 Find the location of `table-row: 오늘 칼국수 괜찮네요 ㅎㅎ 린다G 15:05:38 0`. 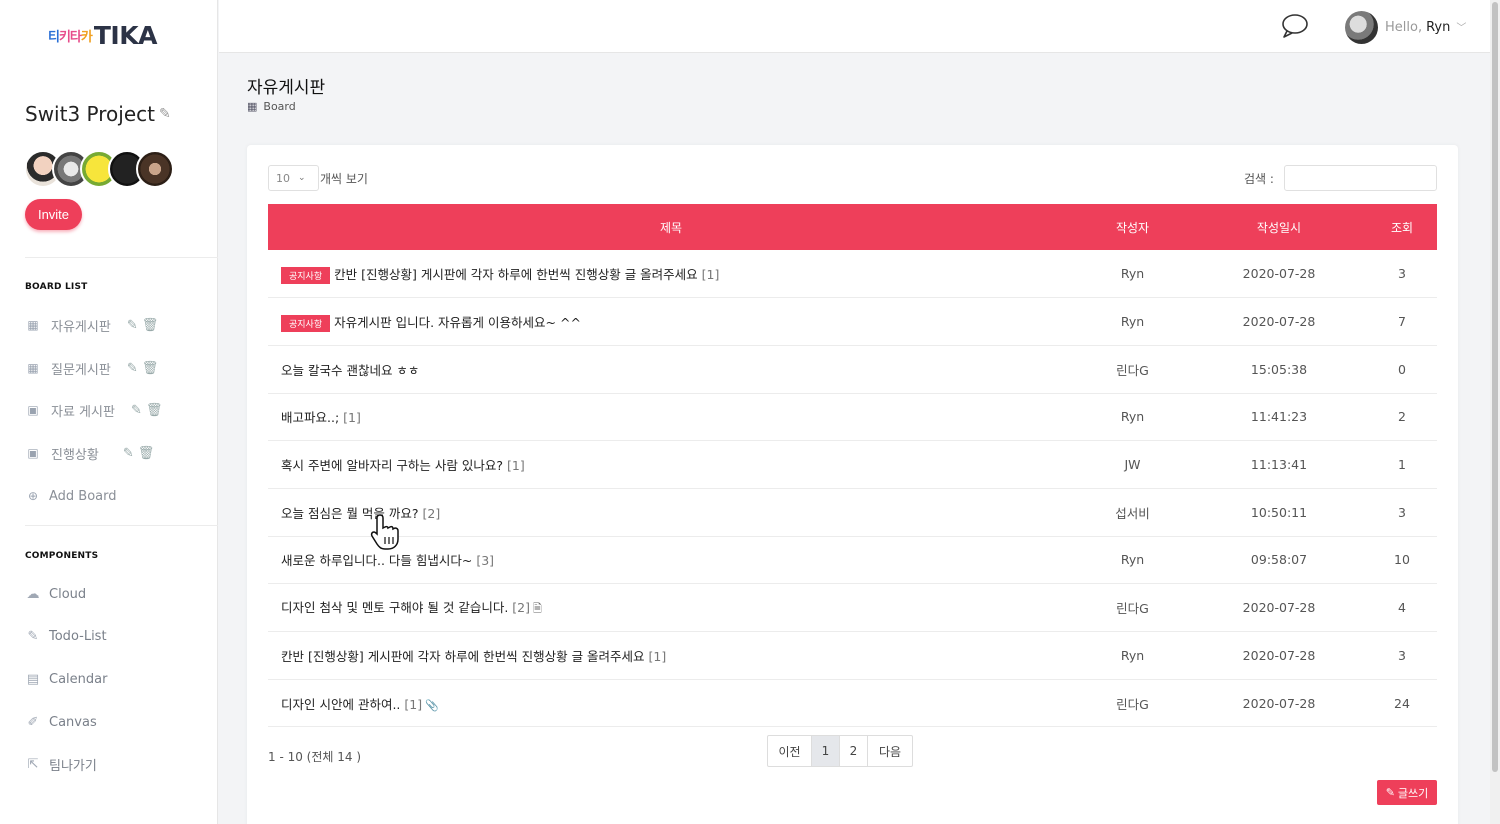

table-row: 오늘 칼국수 괜찮네요 ㅎㅎ 린다G 15:05:38 0 is located at coordinates (852, 369).